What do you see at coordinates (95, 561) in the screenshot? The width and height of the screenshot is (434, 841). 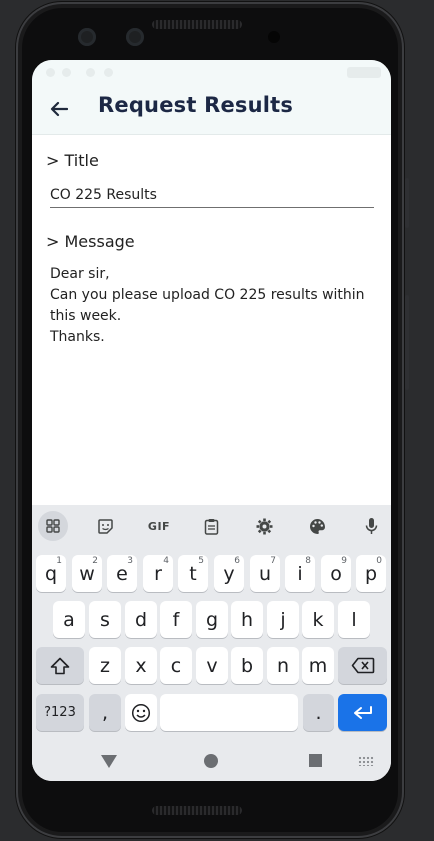 I see `key-hint: 2` at bounding box center [95, 561].